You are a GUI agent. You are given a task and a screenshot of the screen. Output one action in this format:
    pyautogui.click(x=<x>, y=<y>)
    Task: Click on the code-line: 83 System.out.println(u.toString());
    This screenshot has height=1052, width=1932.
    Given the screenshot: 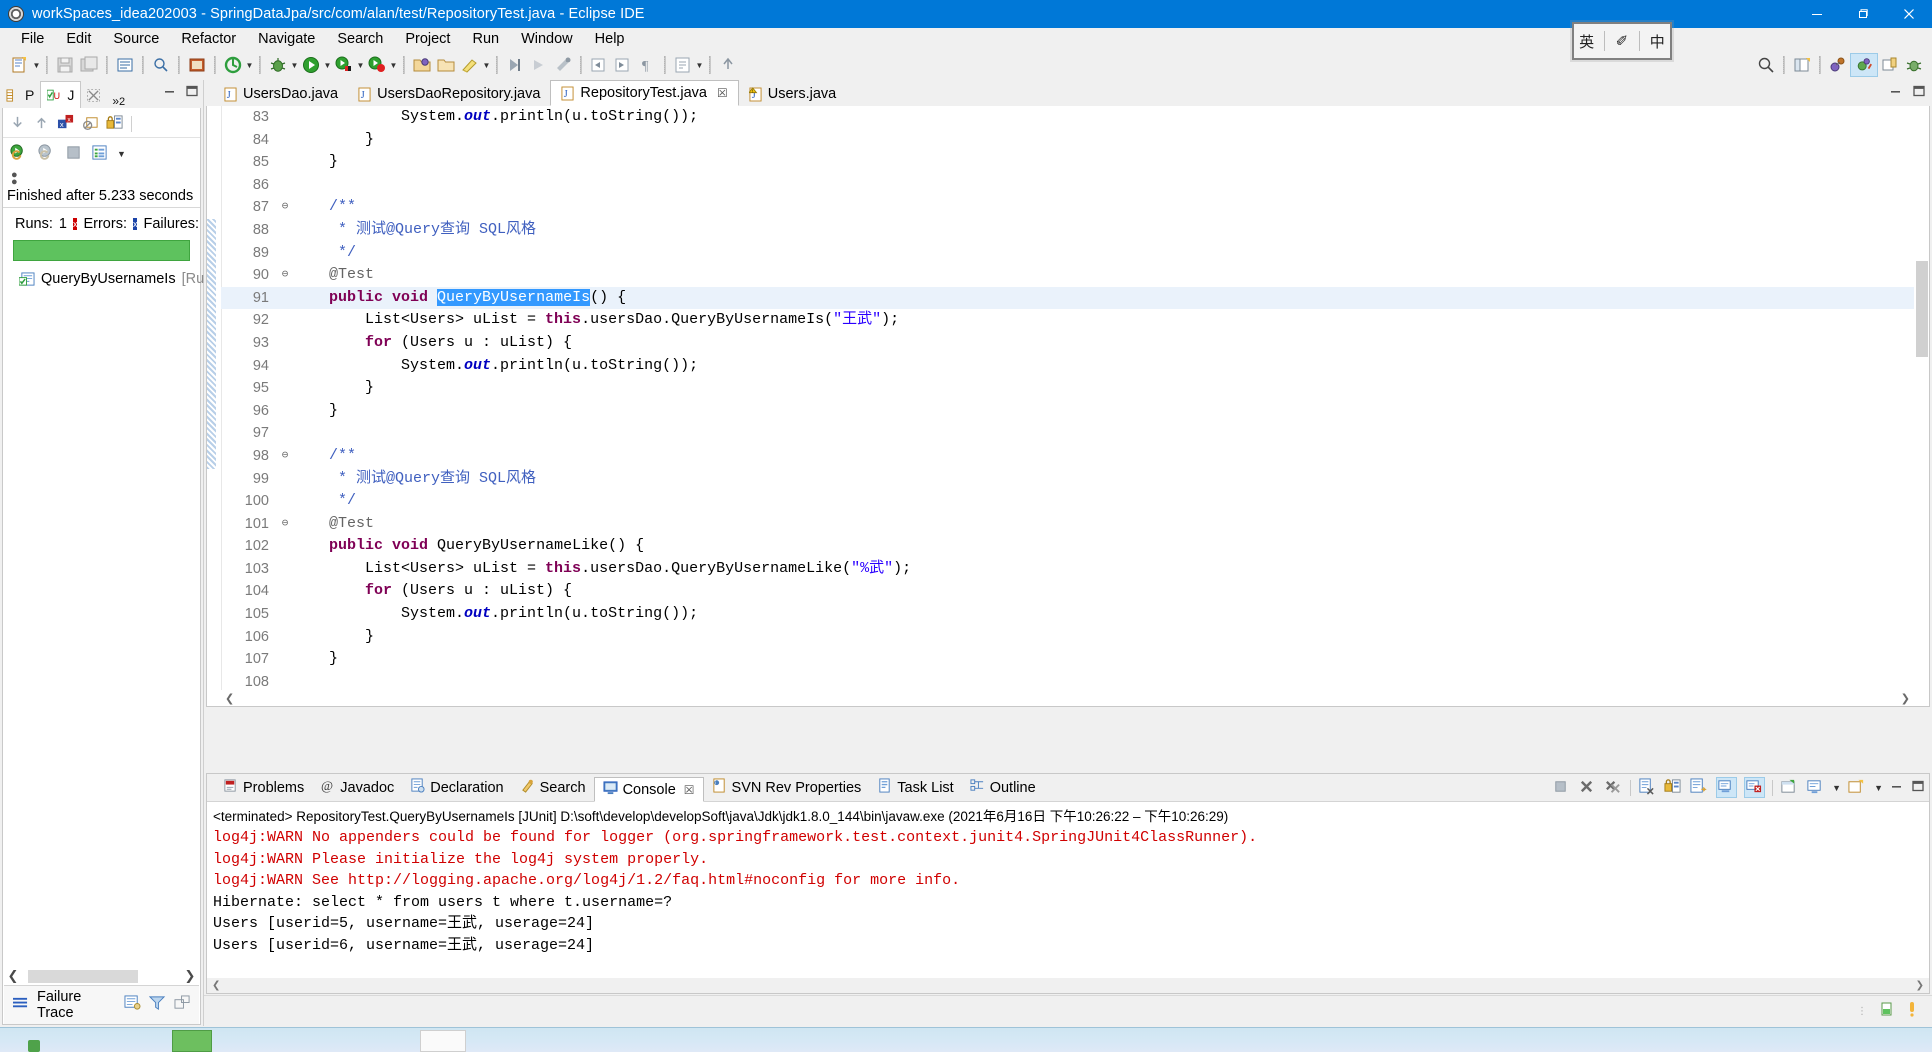 What is the action you would take?
    pyautogui.click(x=1067, y=117)
    